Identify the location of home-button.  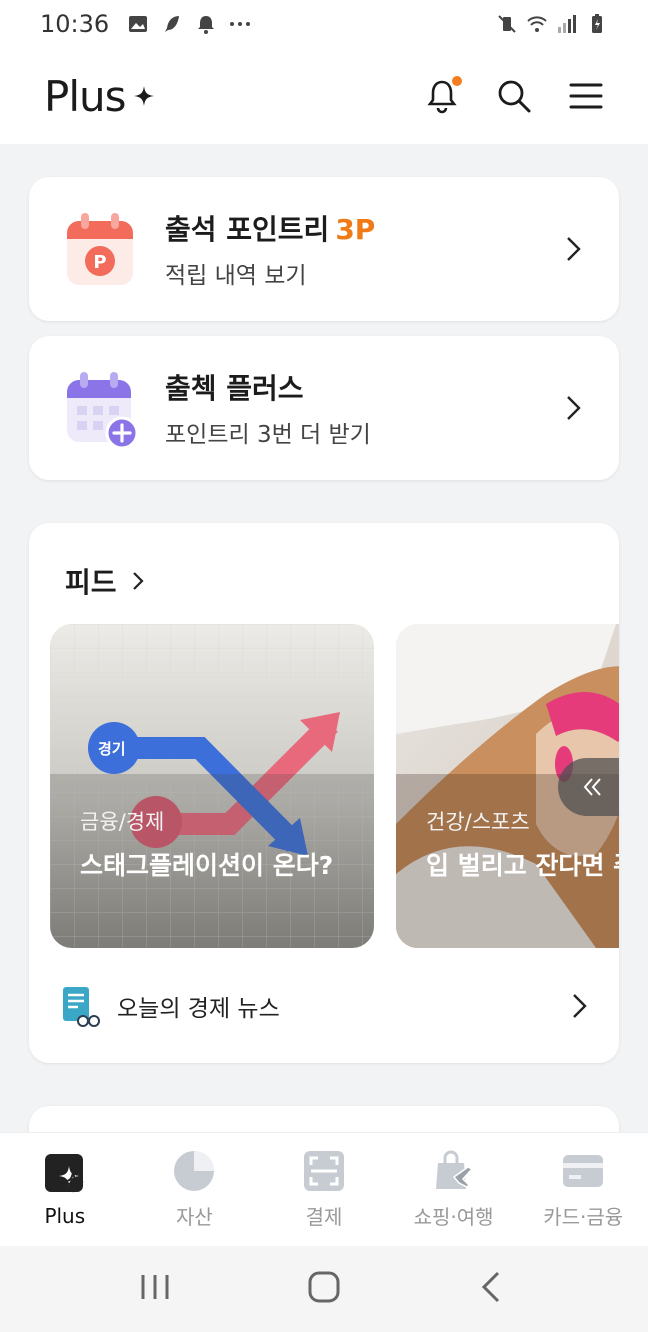
(324, 1289).